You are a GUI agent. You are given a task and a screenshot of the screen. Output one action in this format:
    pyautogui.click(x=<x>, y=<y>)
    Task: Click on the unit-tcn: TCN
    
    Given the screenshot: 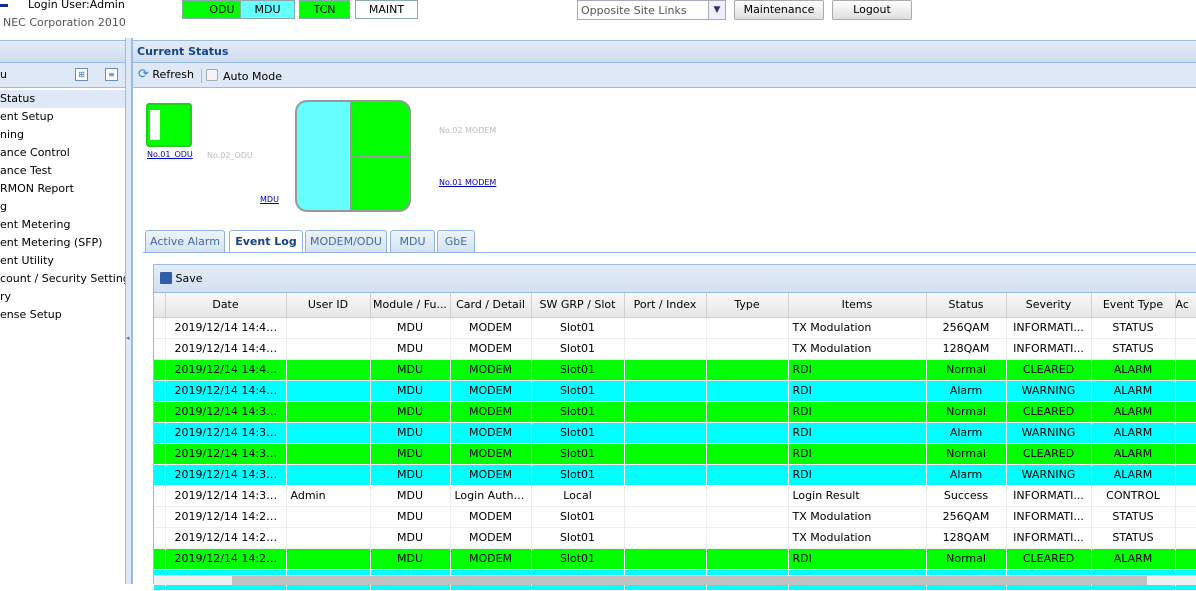 What is the action you would take?
    pyautogui.click(x=324, y=9)
    